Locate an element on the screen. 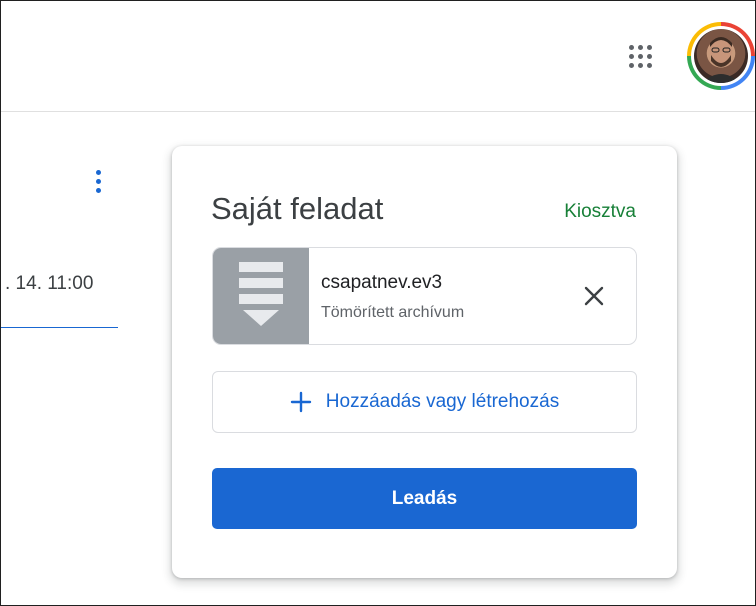 This screenshot has height=606, width=756. submit-button: Leadás is located at coordinates (424, 498).